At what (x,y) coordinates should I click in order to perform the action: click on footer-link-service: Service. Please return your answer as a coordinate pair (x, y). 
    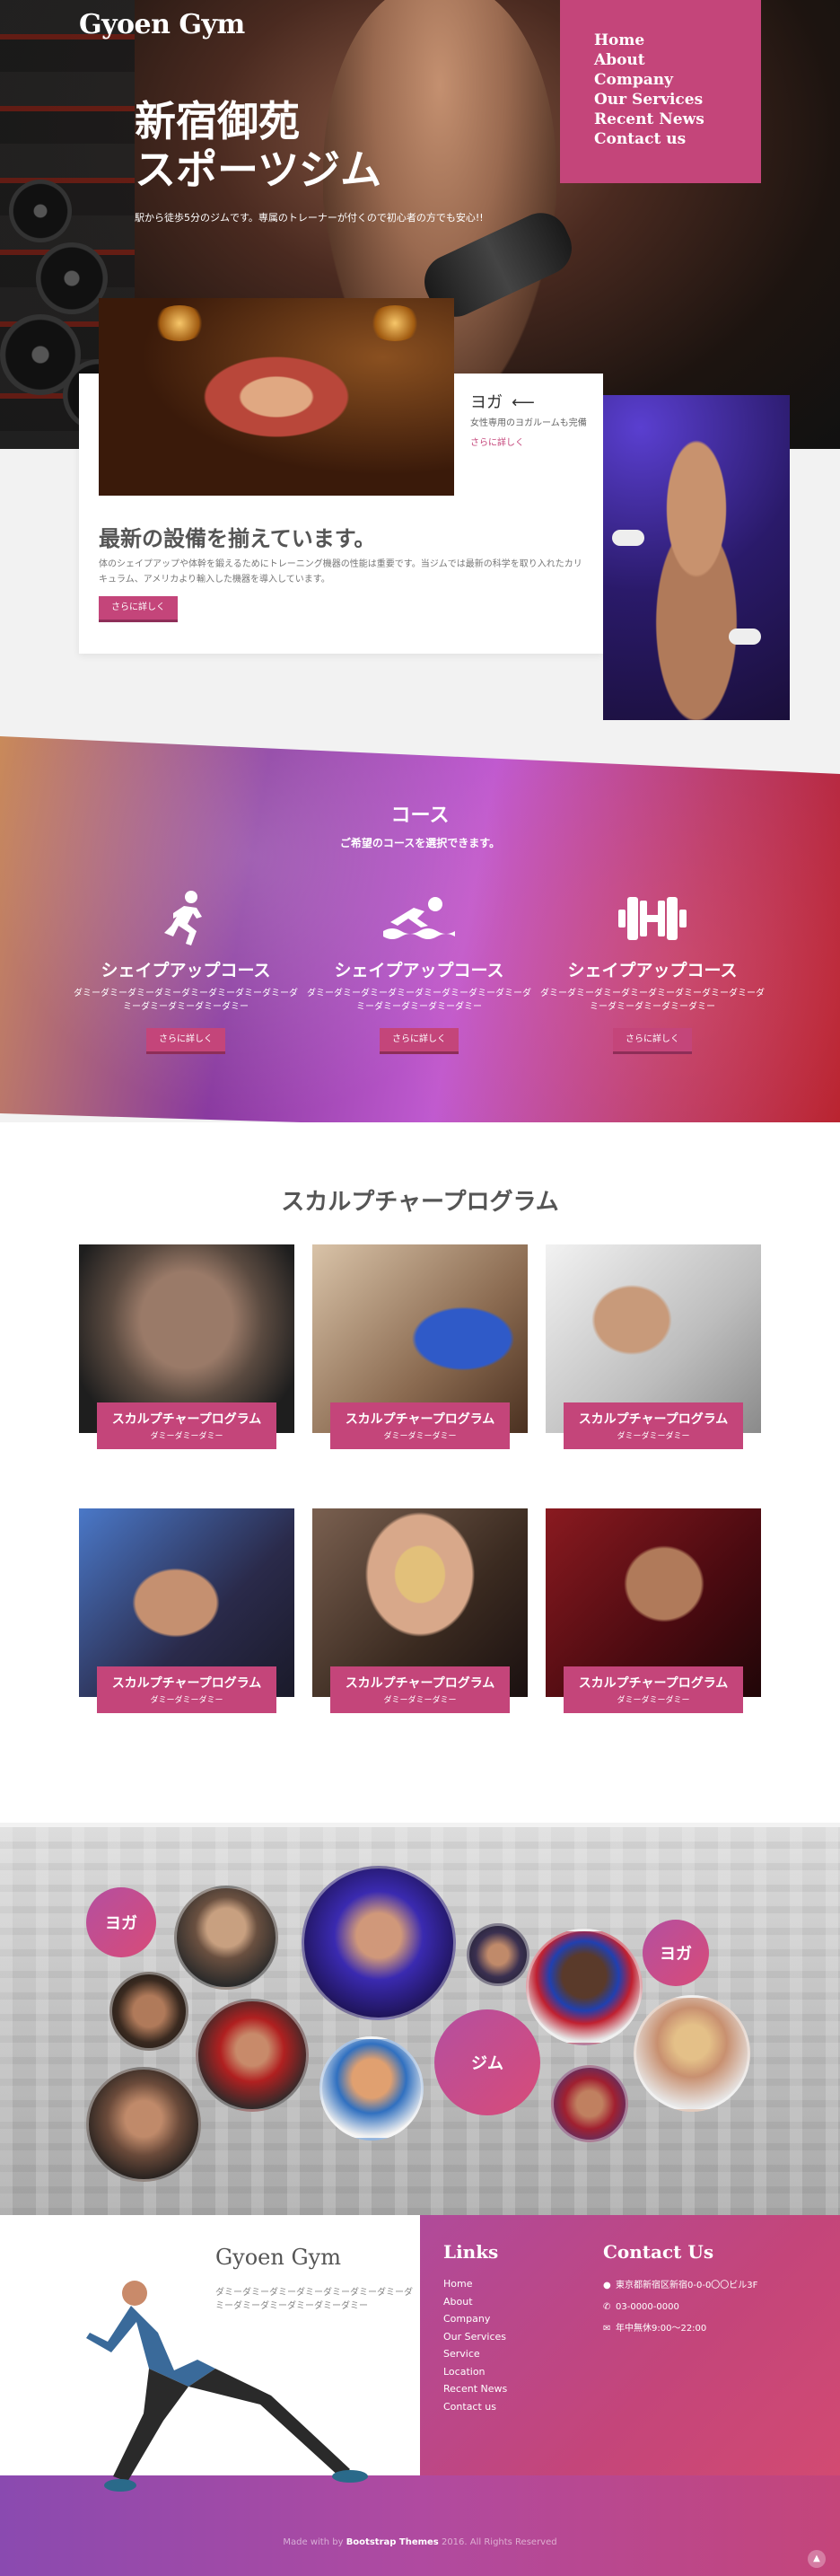
    Looking at the image, I should click on (475, 2354).